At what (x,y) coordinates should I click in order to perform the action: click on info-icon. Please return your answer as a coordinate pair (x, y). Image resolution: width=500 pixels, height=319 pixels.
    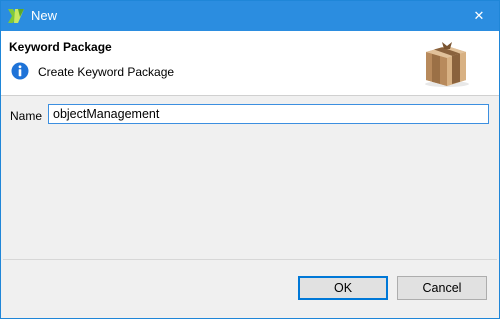
    Looking at the image, I should click on (20, 71).